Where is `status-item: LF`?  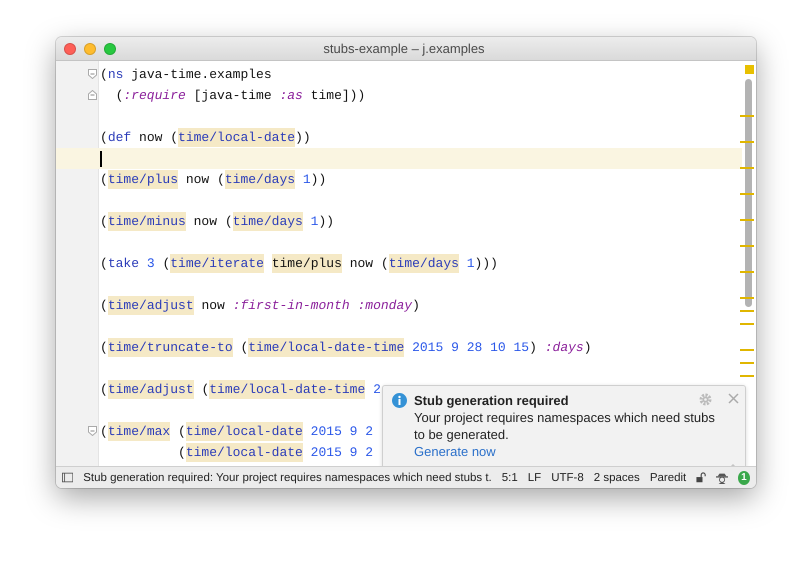
status-item: LF is located at coordinates (535, 478).